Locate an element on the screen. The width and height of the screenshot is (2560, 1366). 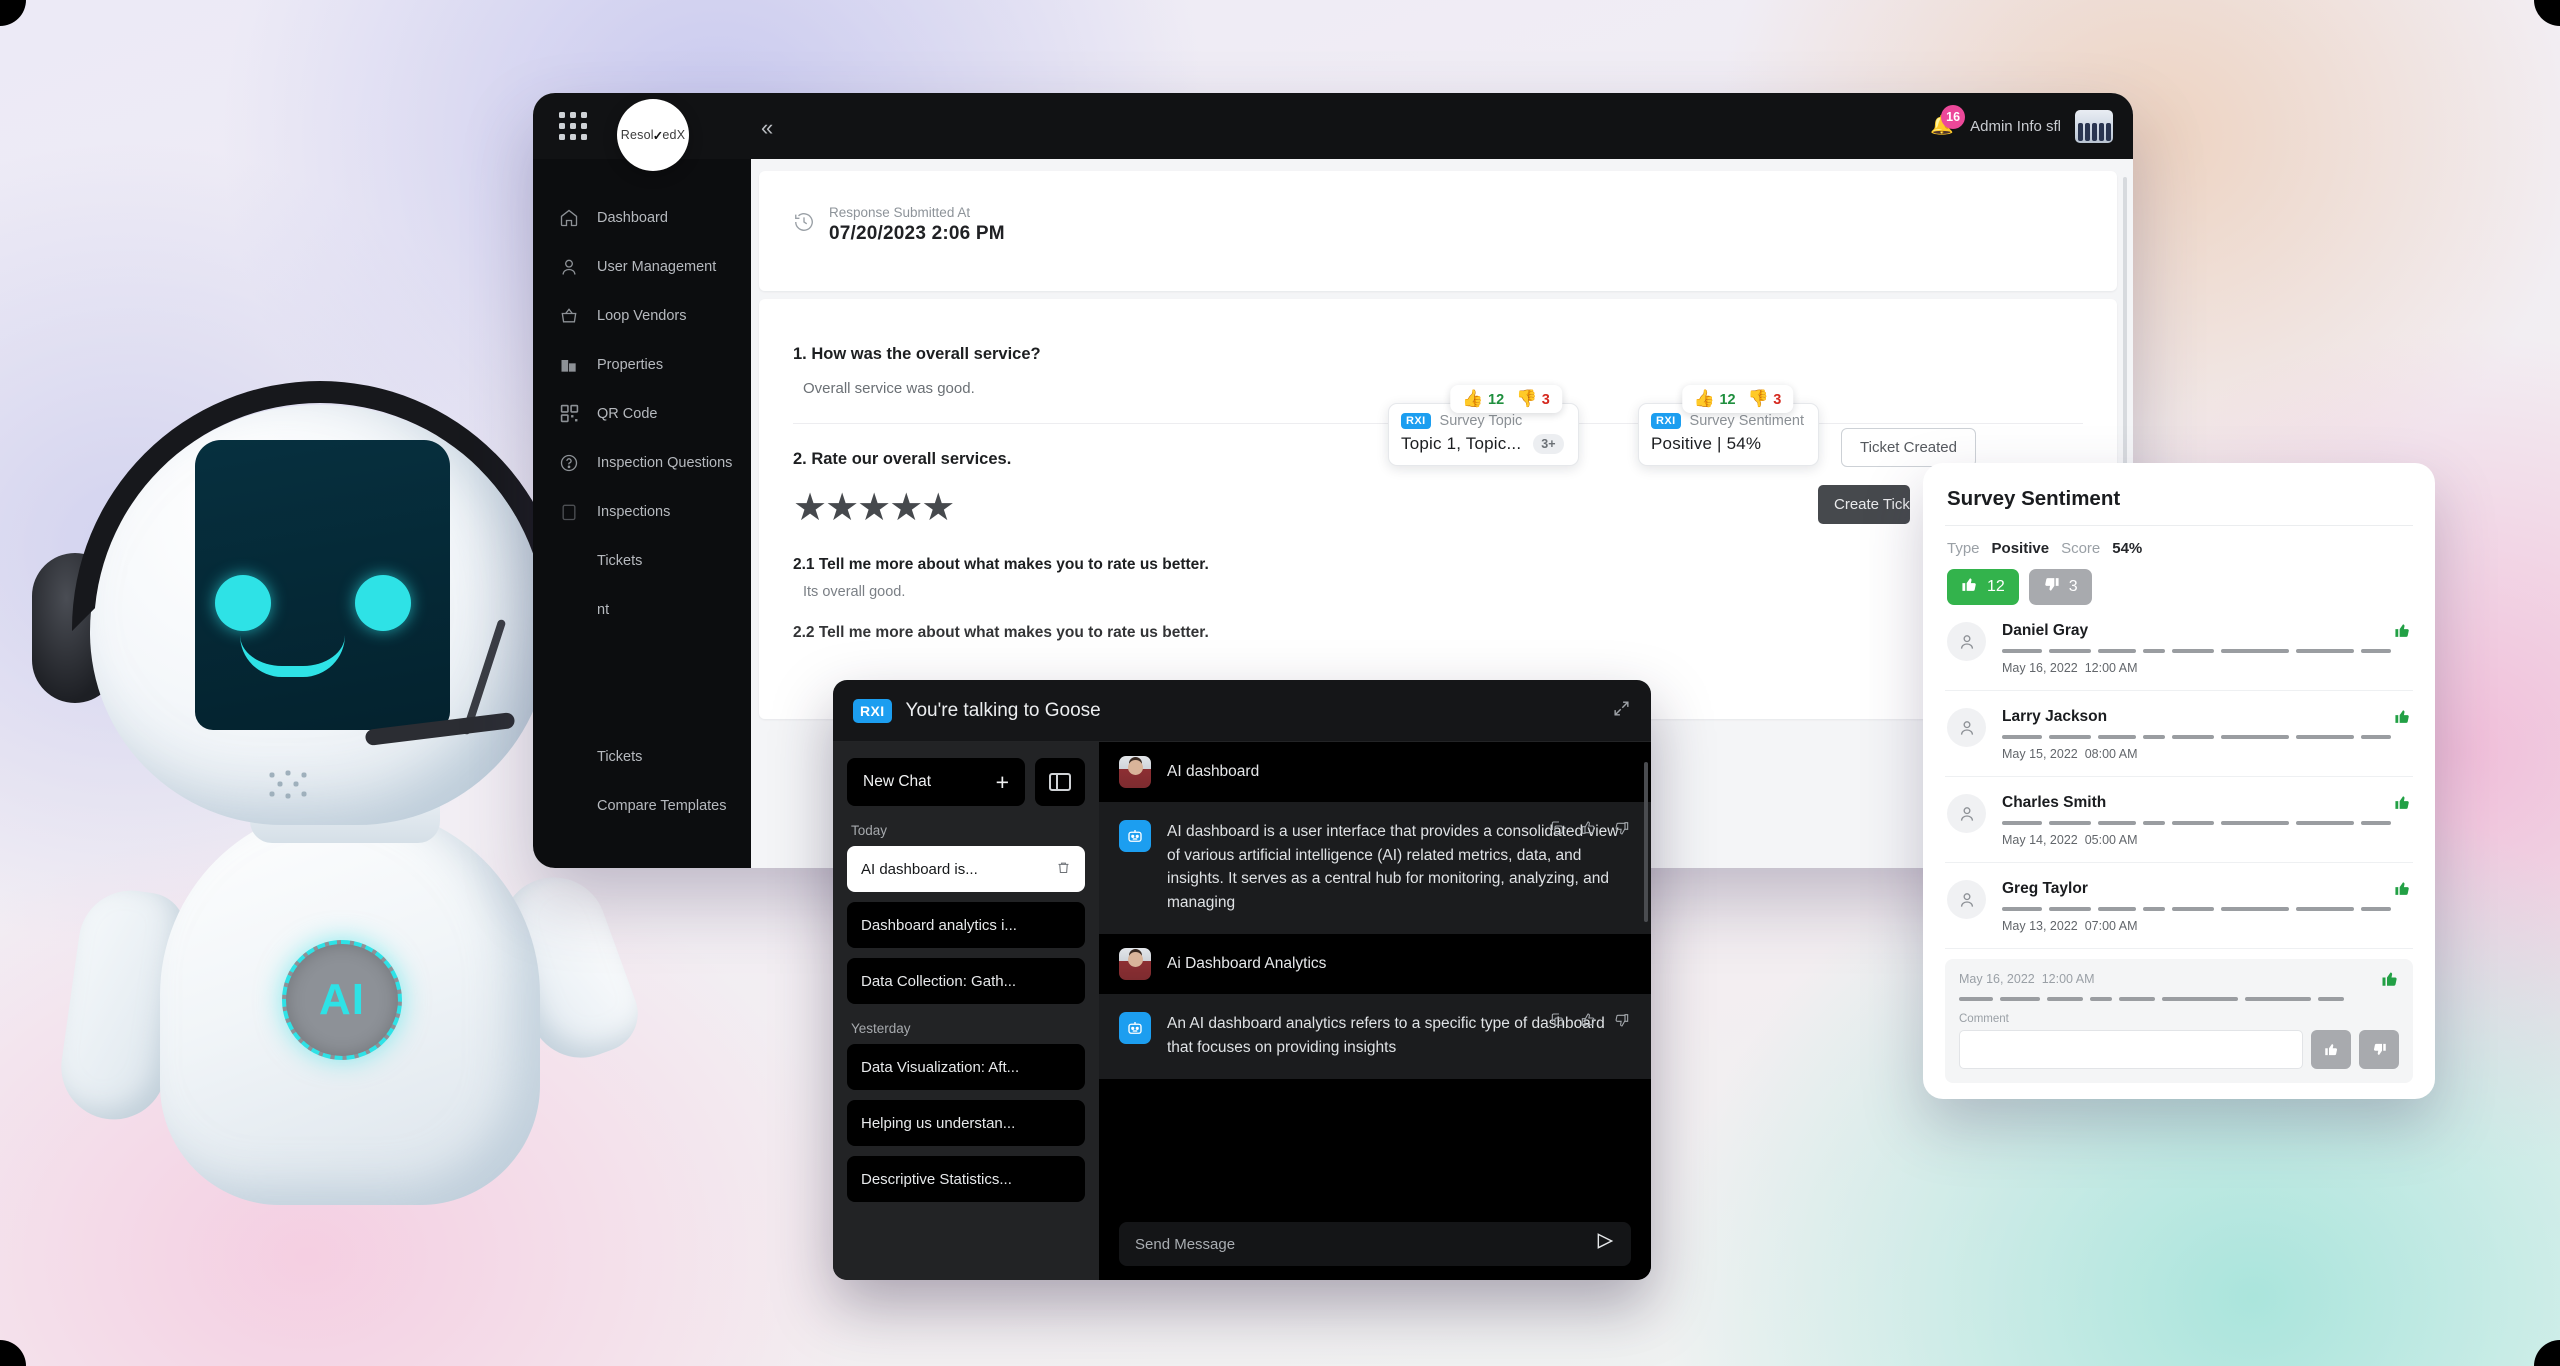
sidebar-item-inspections: Inspections is located at coordinates (642, 511).